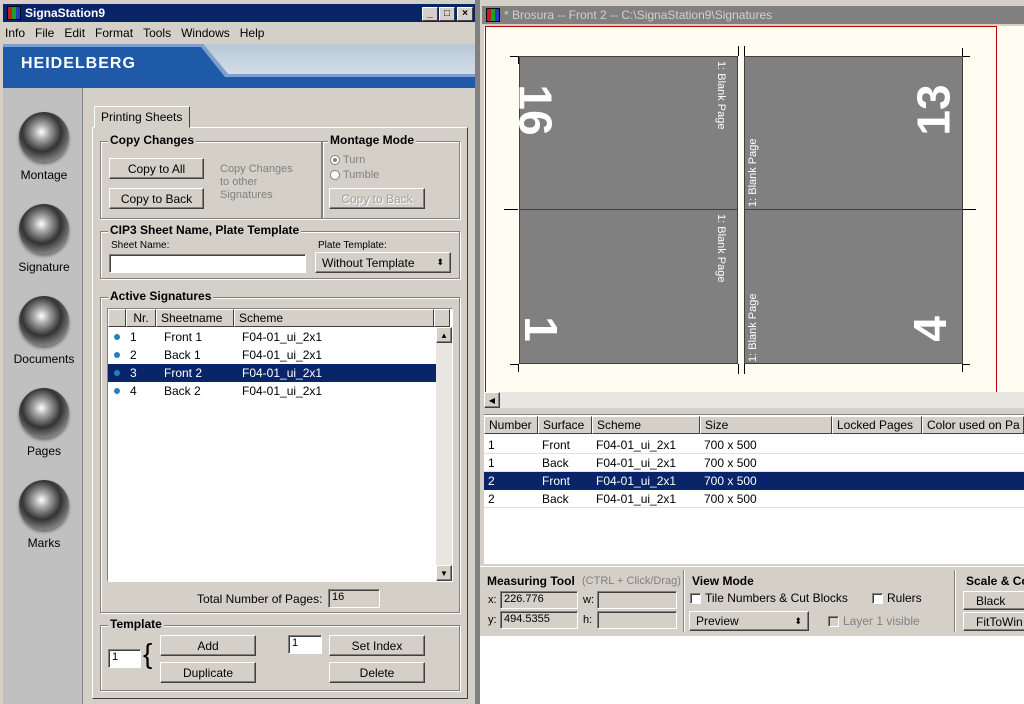  I want to click on page-number-4: 4, so click(929, 329).